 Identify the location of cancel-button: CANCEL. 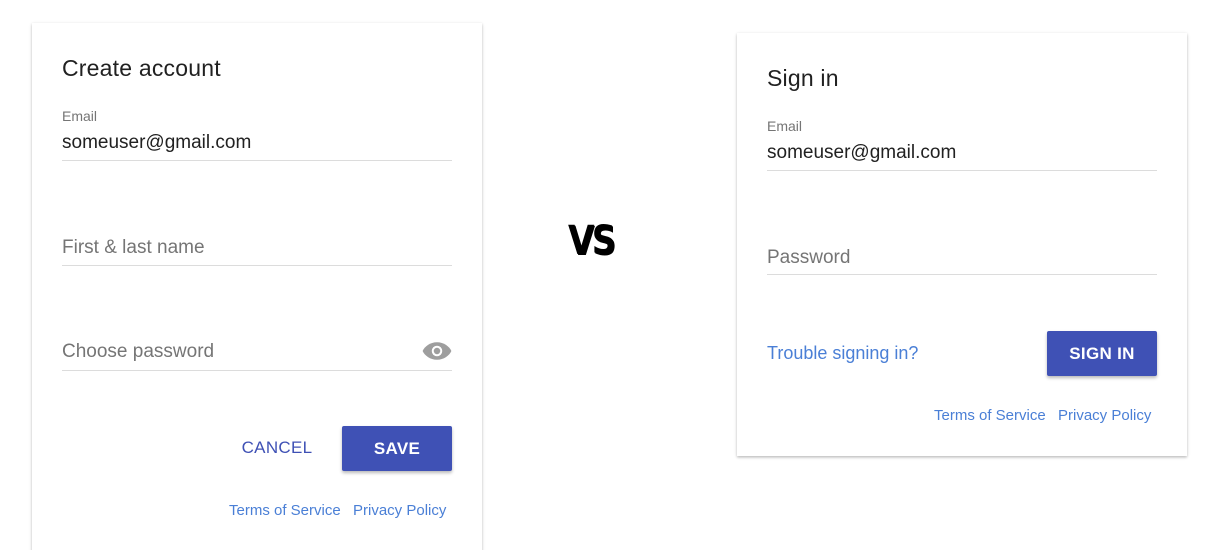
(277, 448).